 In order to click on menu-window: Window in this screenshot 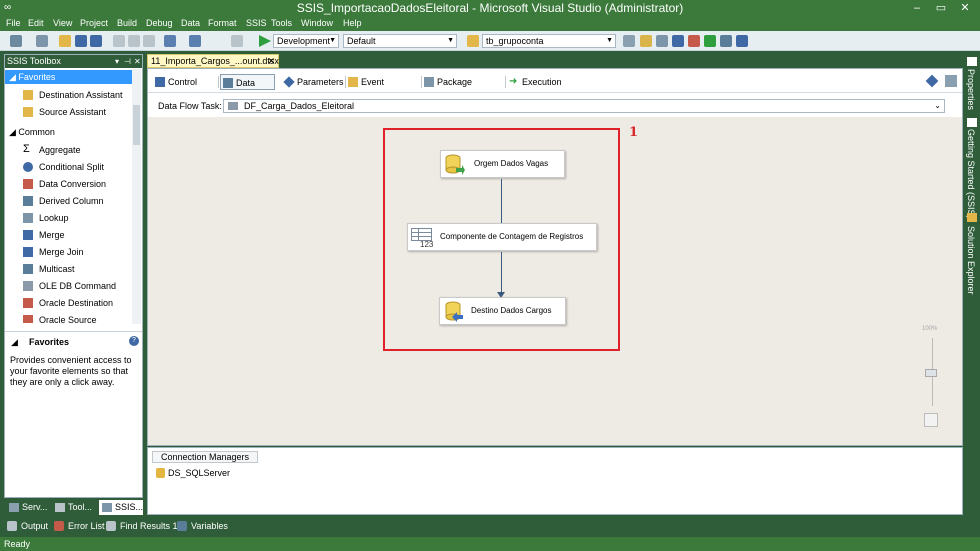, I will do `click(317, 23)`.